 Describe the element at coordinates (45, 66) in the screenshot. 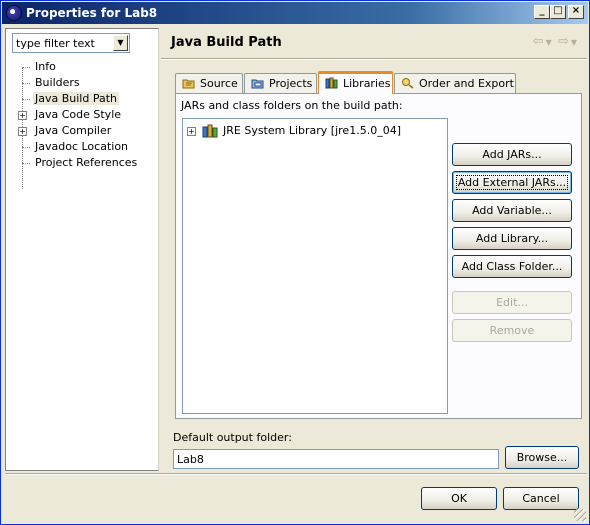

I see `tree-item-label: Info` at that location.